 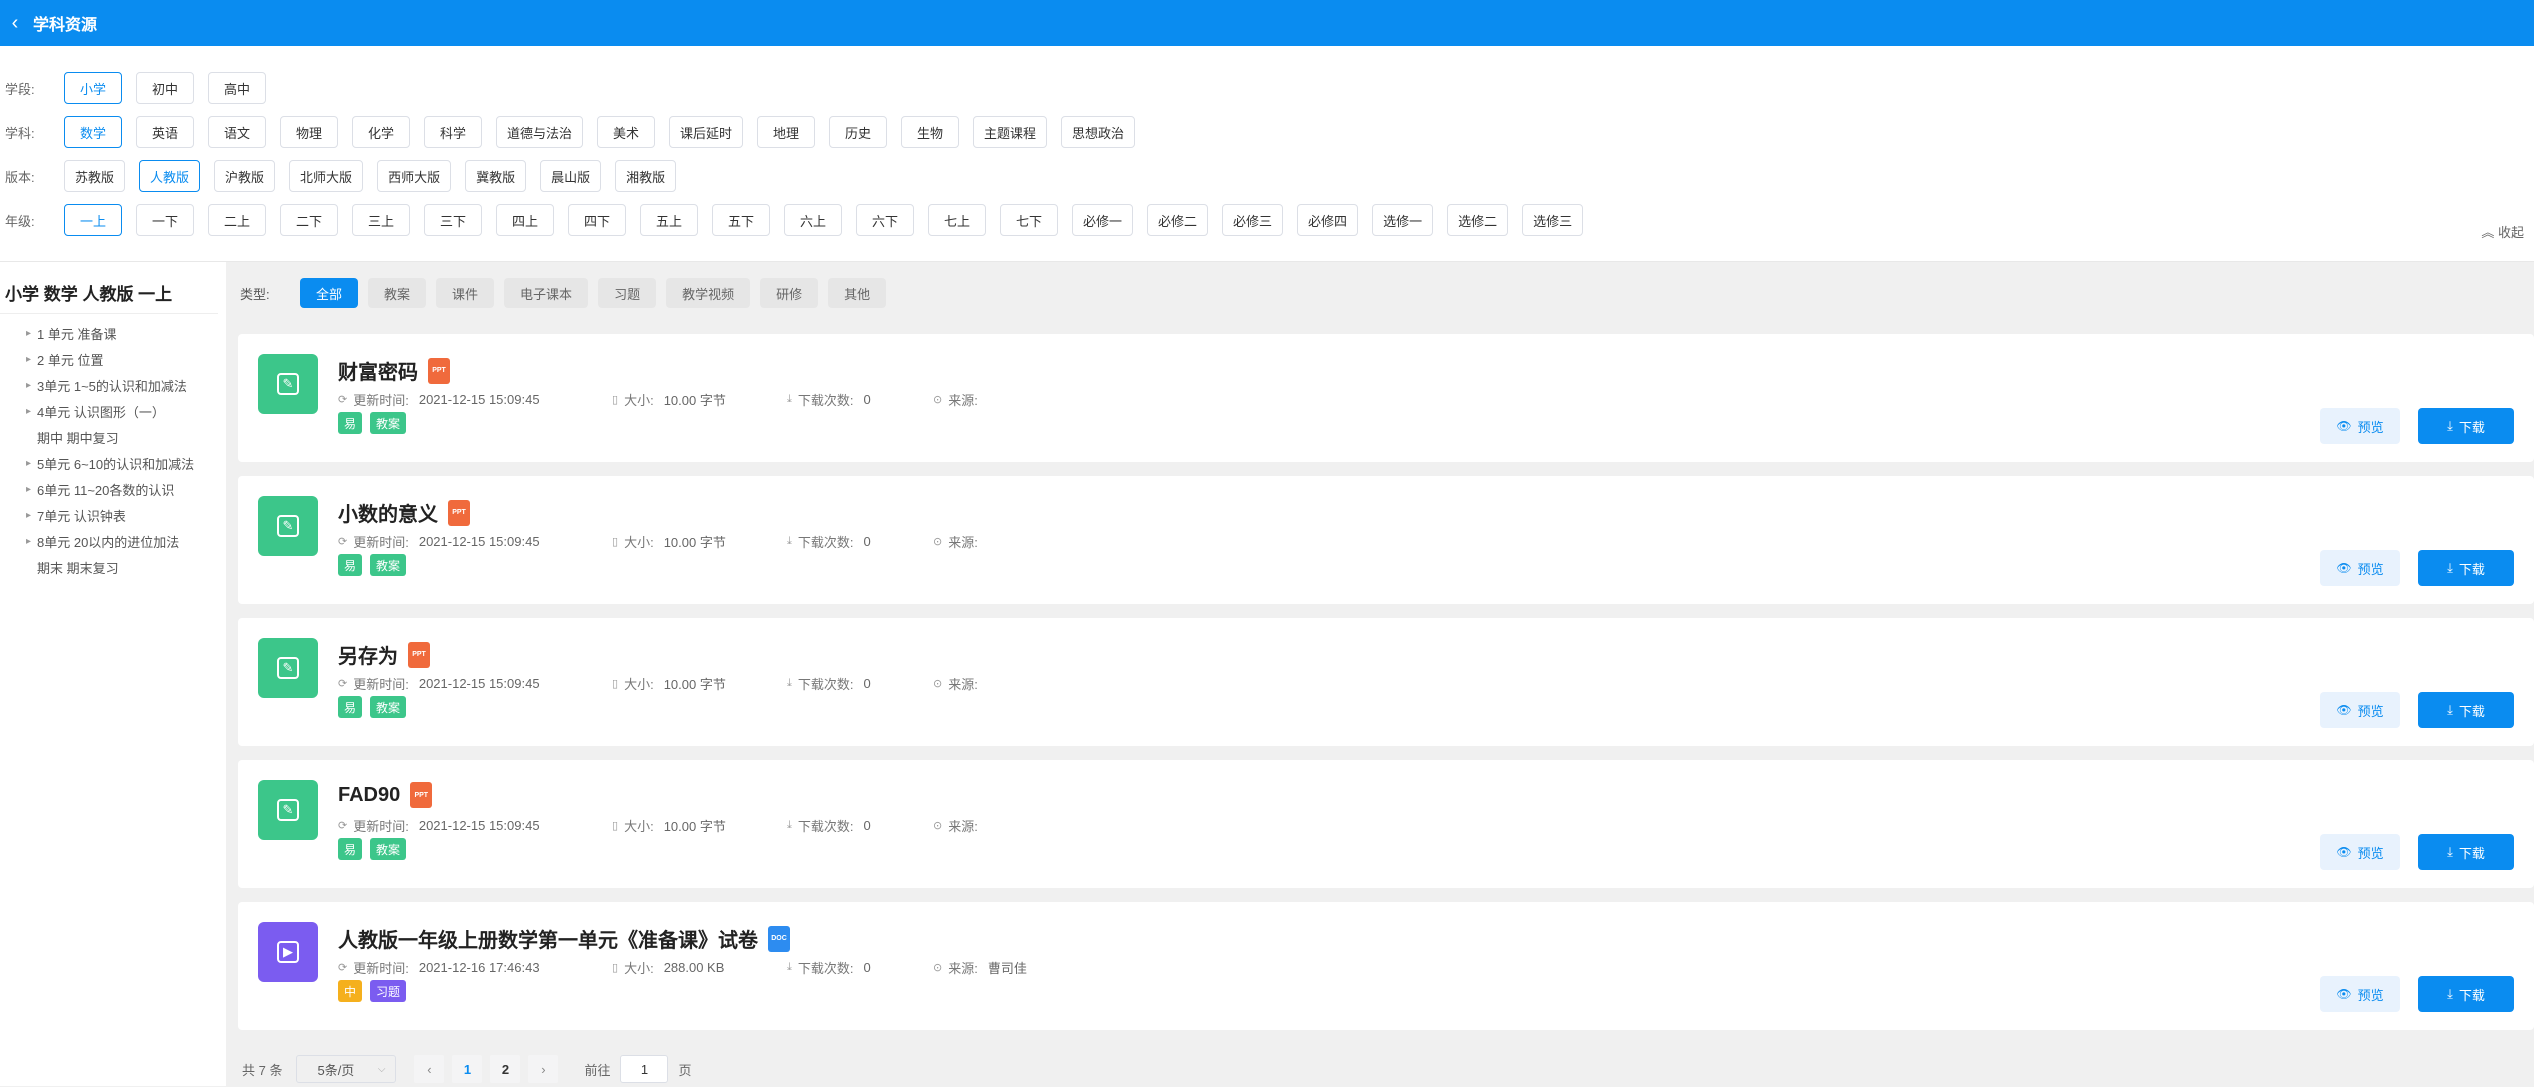 What do you see at coordinates (165, 88) in the screenshot?
I see `filter-chip-stage: 初中` at bounding box center [165, 88].